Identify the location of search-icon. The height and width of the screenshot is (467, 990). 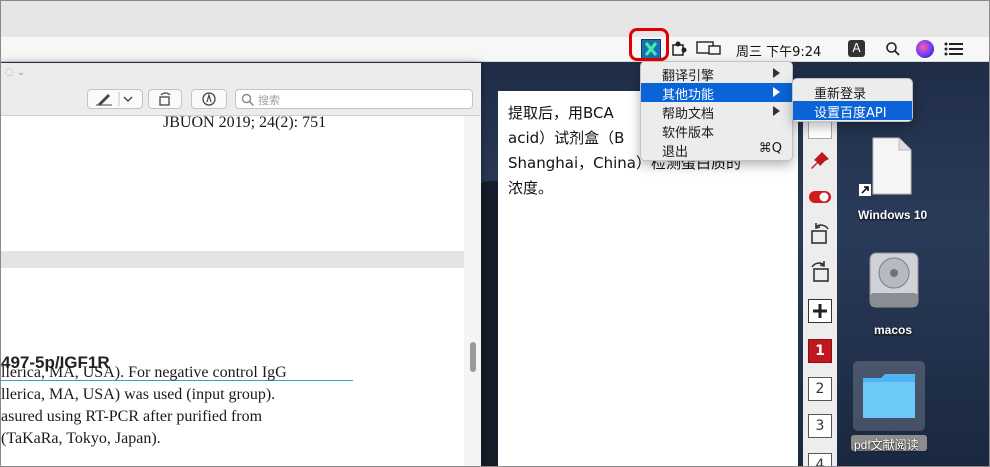
(248, 100).